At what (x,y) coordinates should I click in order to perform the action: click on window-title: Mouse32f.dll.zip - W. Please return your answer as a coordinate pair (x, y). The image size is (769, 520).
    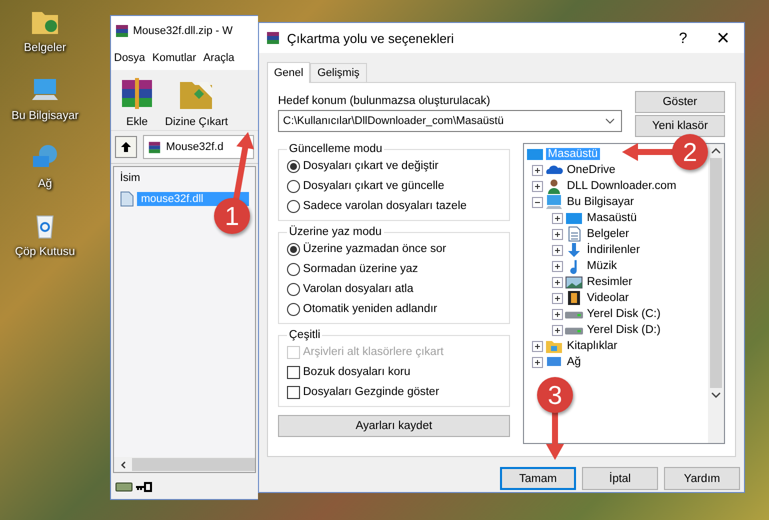
    Looking at the image, I should click on (183, 31).